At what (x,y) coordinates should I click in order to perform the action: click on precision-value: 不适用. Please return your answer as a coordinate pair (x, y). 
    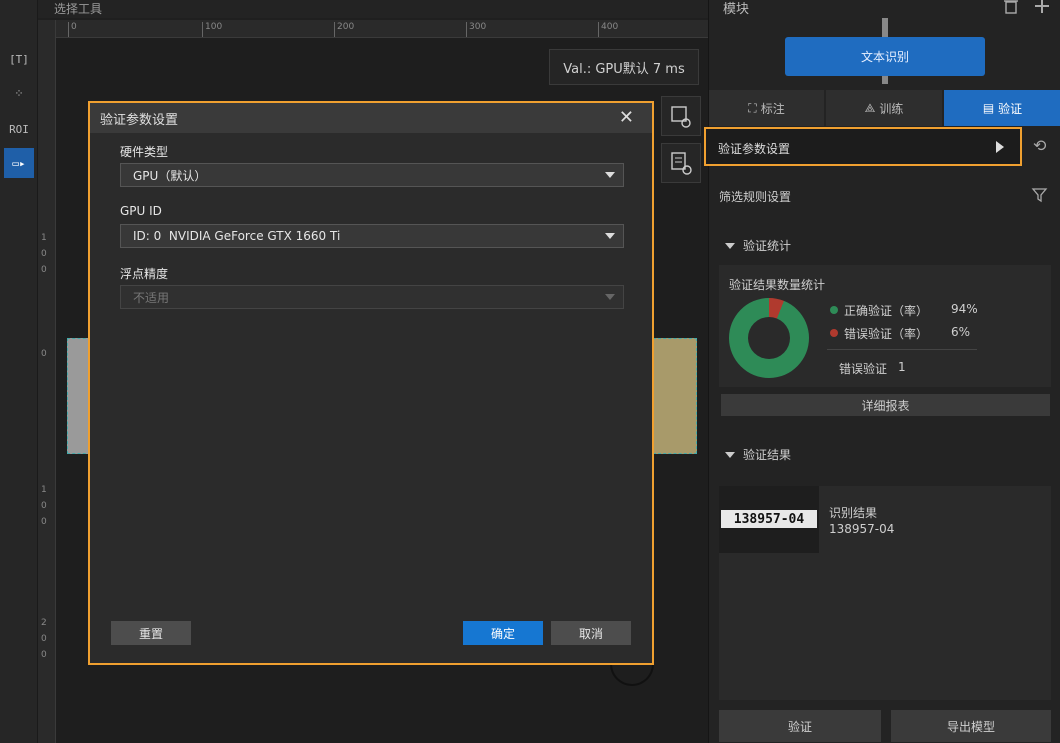
    Looking at the image, I should click on (151, 297).